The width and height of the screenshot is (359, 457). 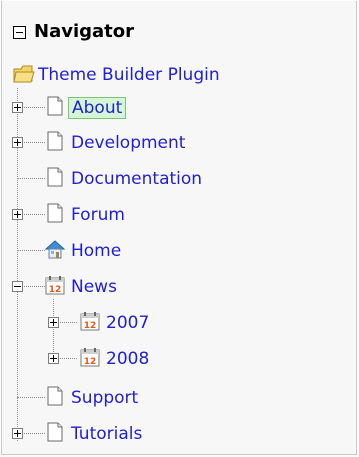 What do you see at coordinates (162, 109) in the screenshot?
I see `tree-item-about: About` at bounding box center [162, 109].